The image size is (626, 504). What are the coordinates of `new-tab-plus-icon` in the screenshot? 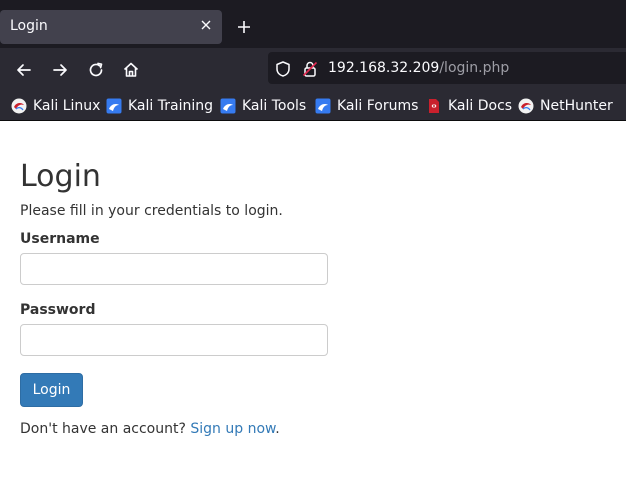 It's located at (244, 27).